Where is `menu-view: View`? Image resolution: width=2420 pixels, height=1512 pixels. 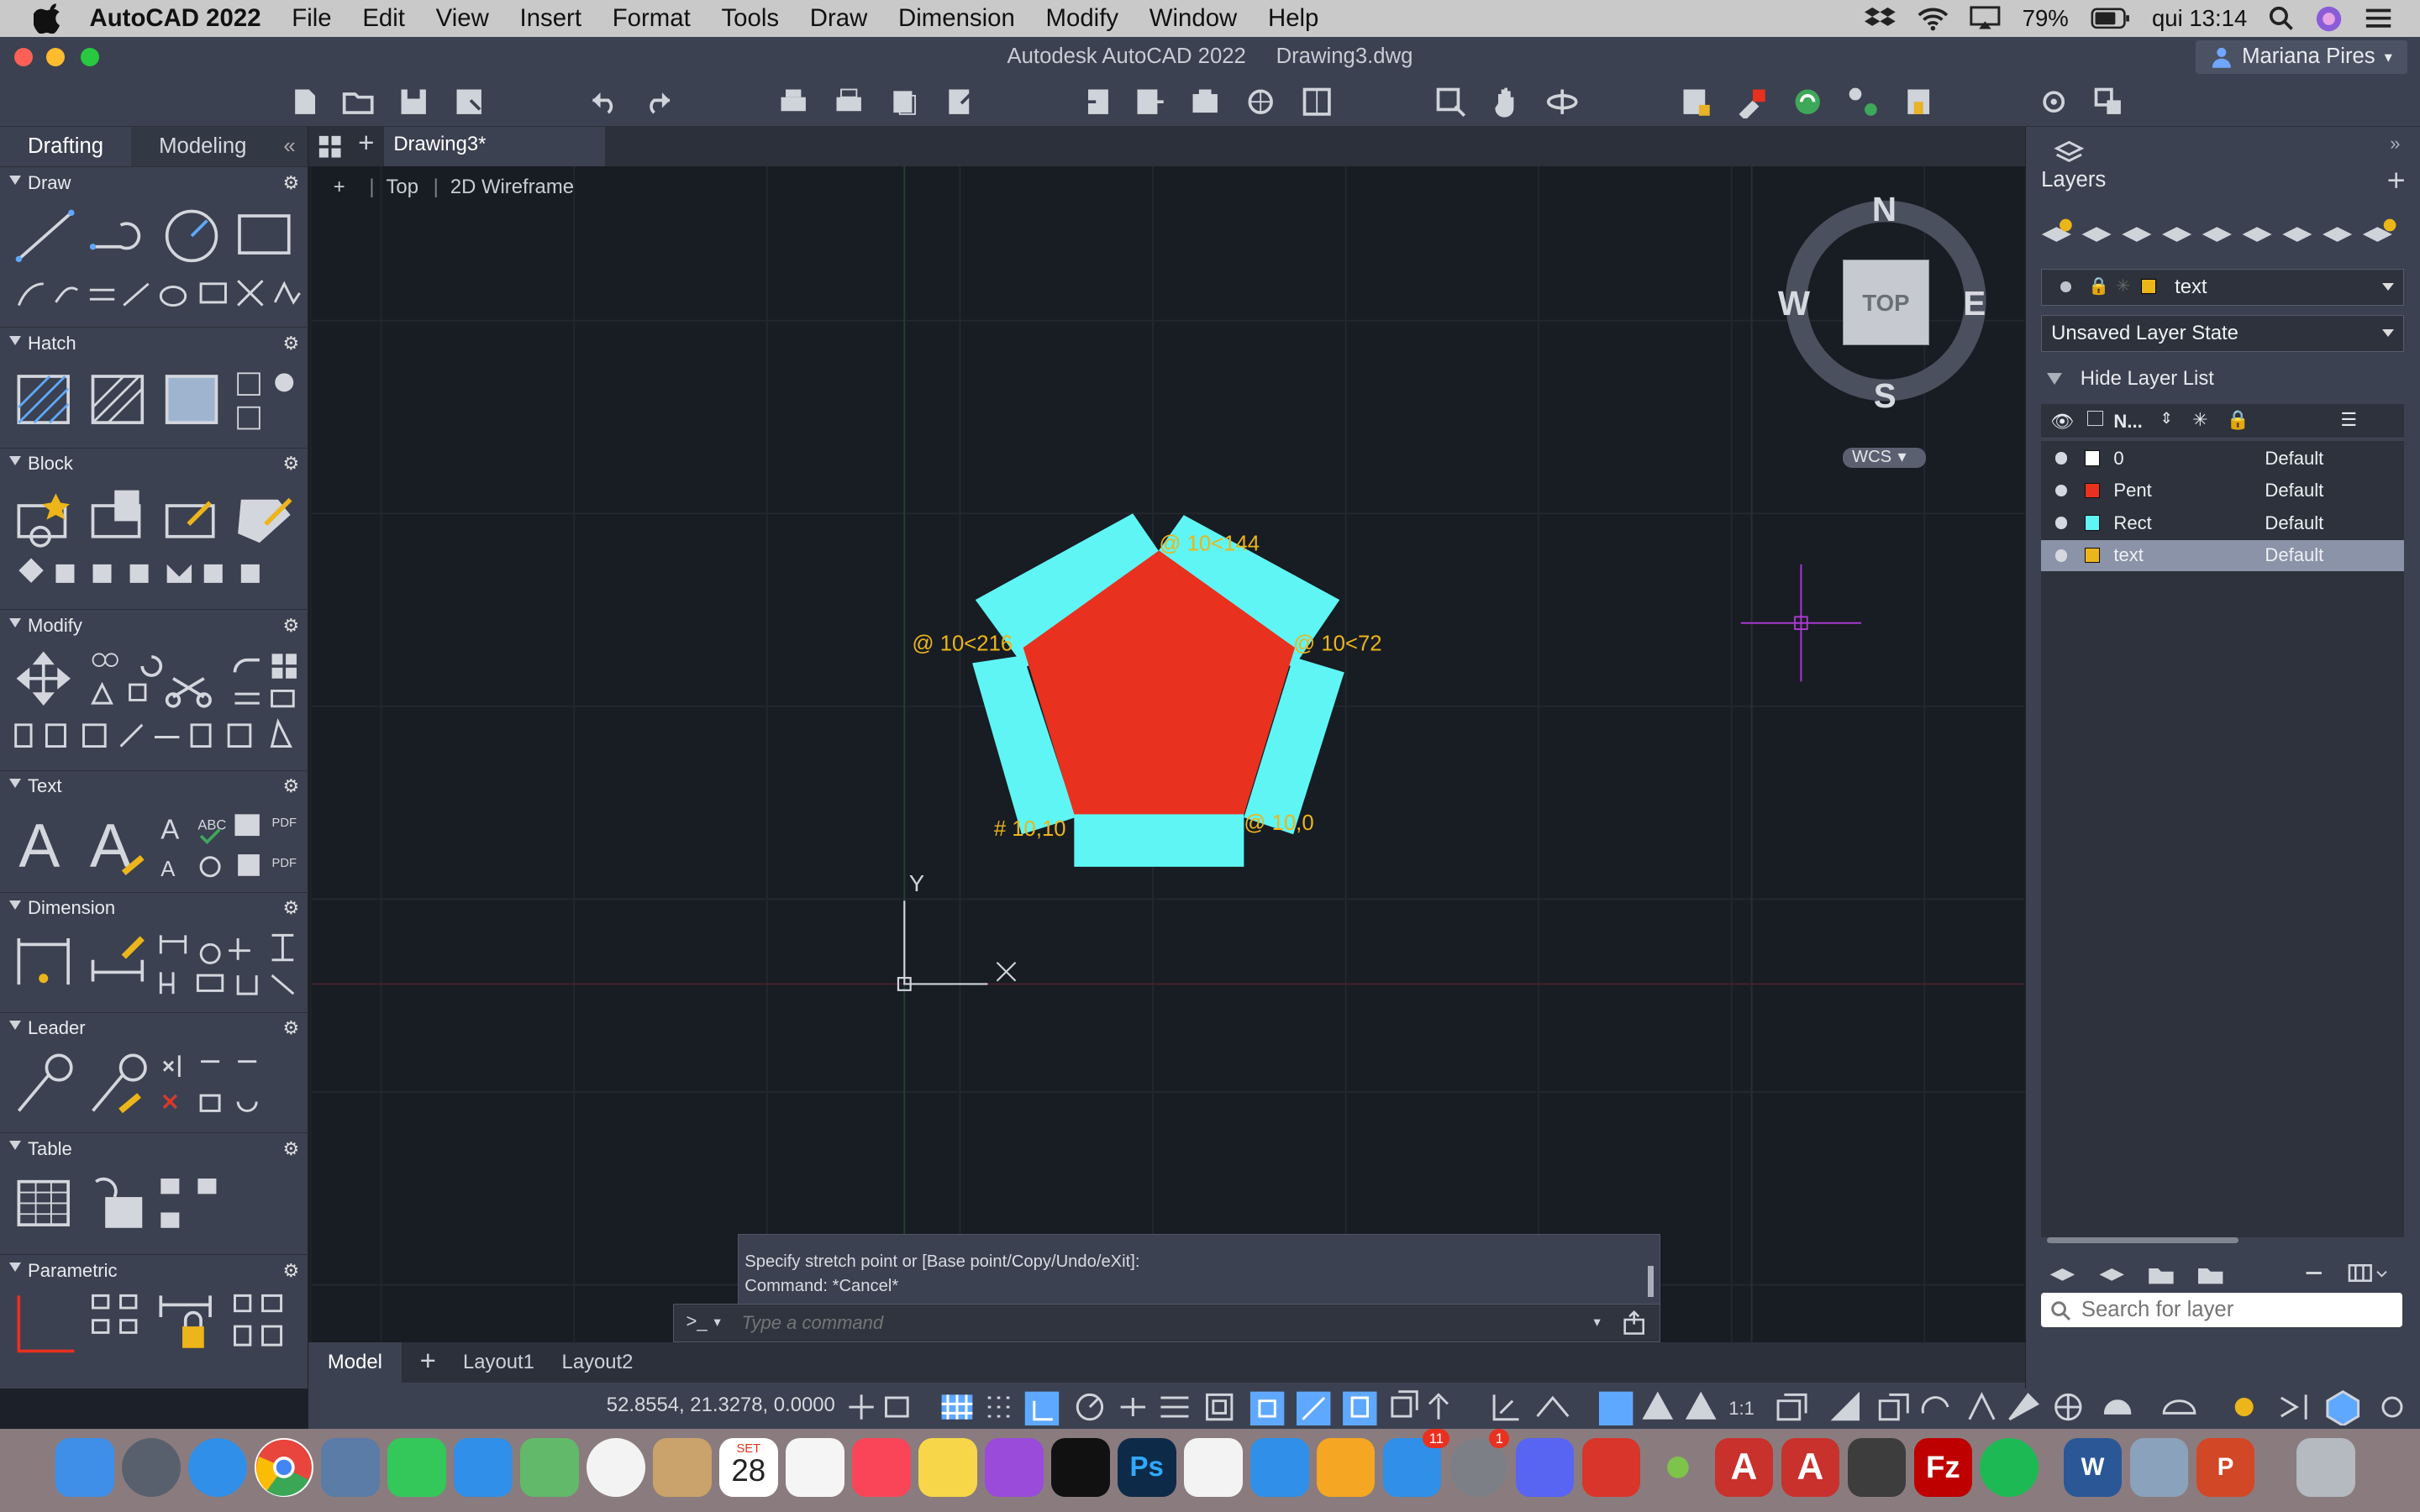
menu-view: View is located at coordinates (463, 18).